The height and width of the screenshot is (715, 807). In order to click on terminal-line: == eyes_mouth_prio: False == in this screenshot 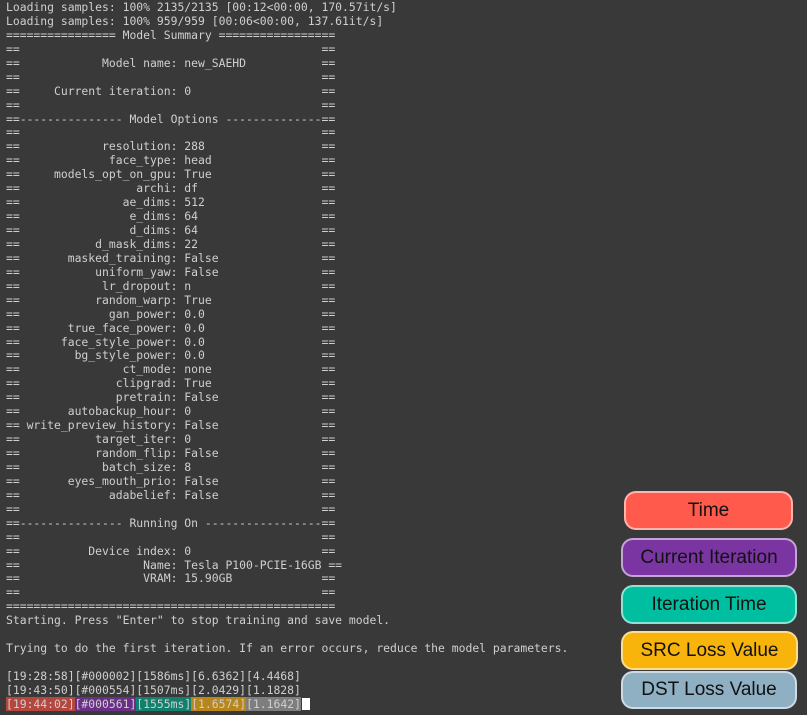, I will do `click(171, 480)`.